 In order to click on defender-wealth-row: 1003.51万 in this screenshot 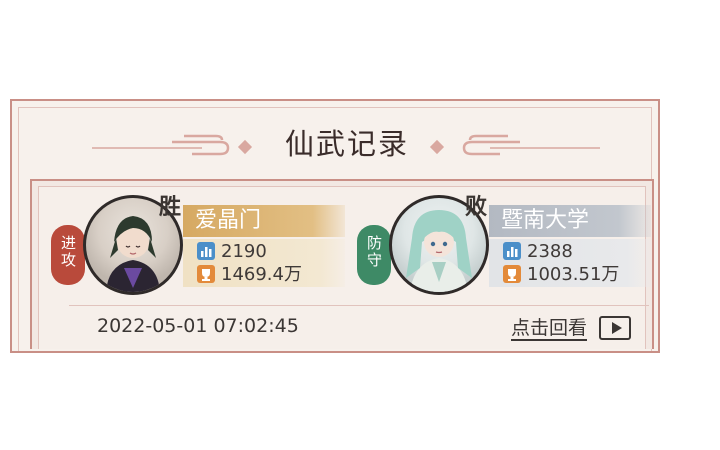, I will do `click(561, 275)`.